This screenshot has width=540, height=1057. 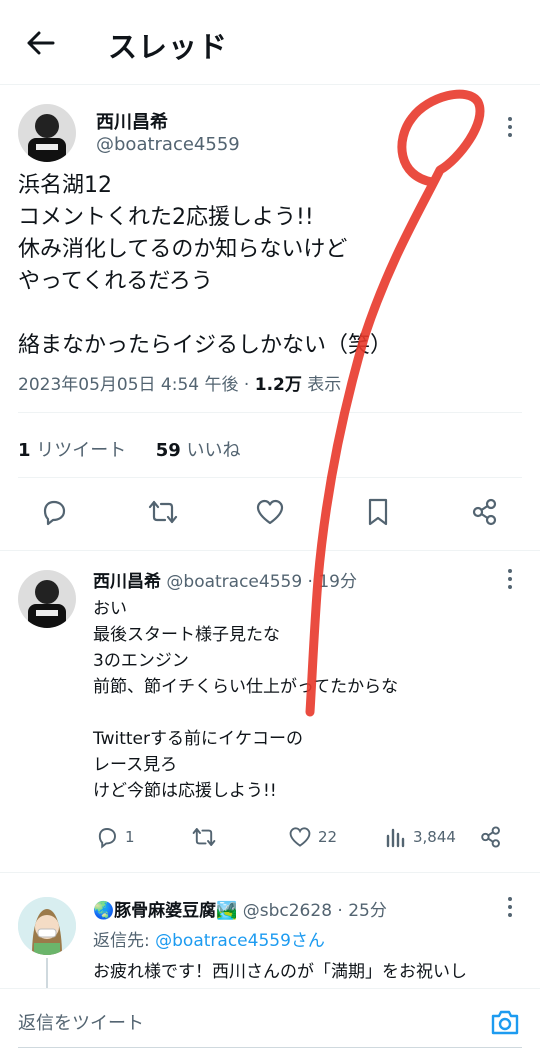 I want to click on tweet-meta: 2023年05月05日 4:54 午後 · 1.2万 表示, so click(x=179, y=382).